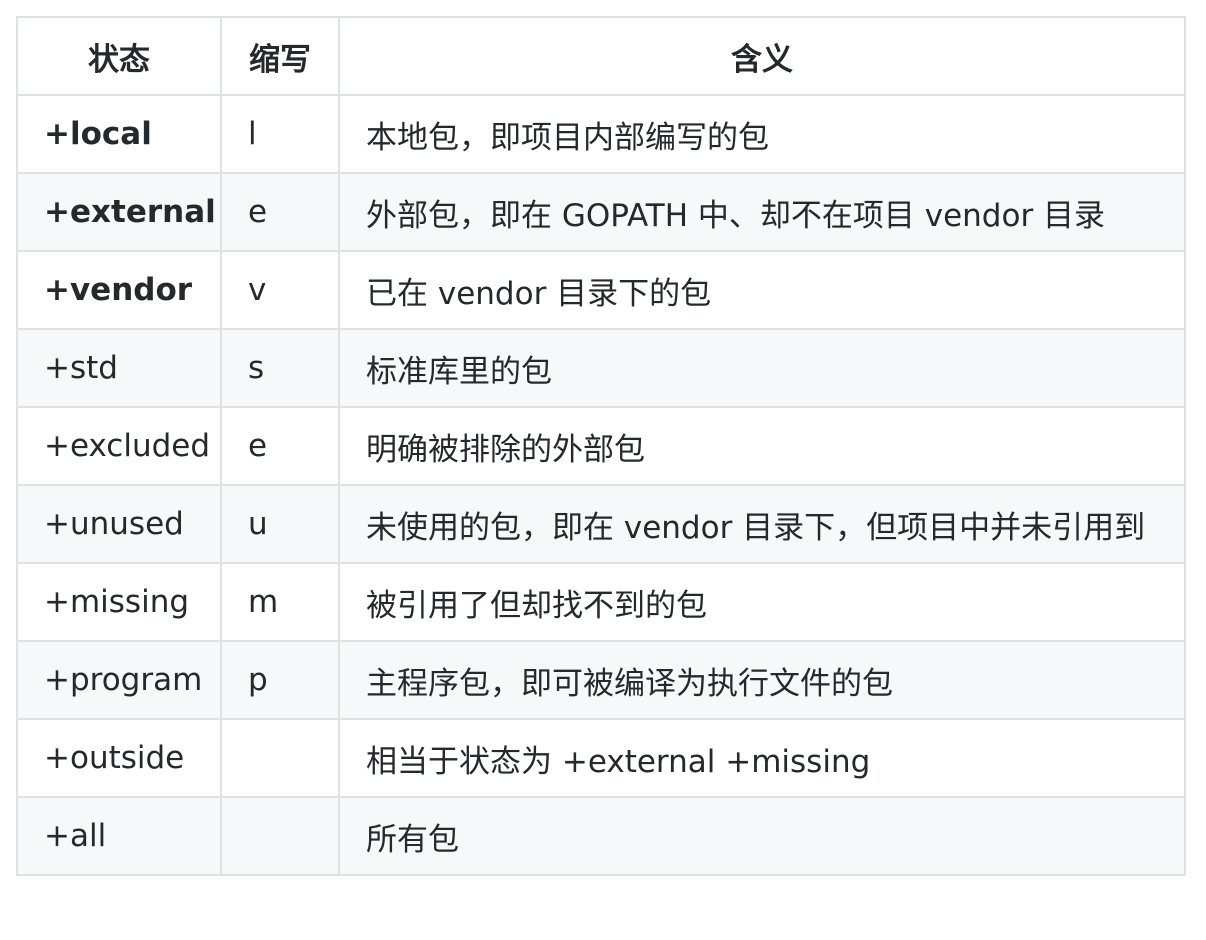 The height and width of the screenshot is (940, 1206). I want to click on status-cell: +std, so click(119, 368).